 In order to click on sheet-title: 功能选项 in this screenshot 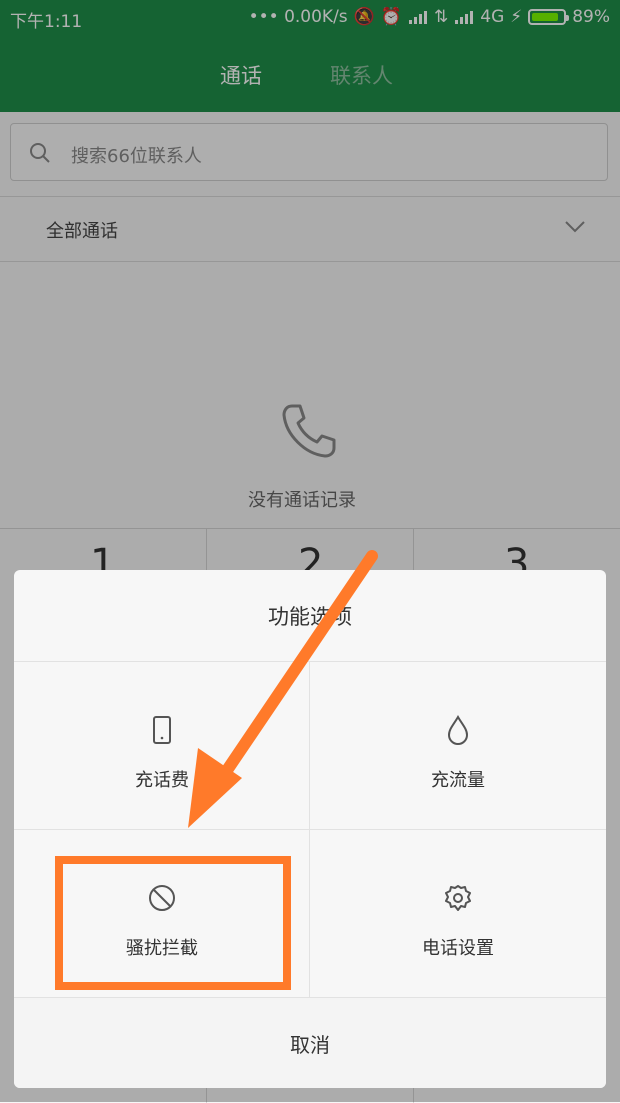, I will do `click(310, 616)`.